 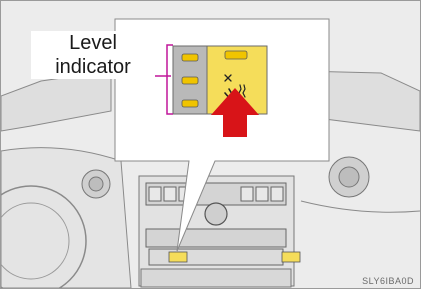 What do you see at coordinates (93, 55) in the screenshot?
I see `level-indicator-label: Level indicator` at bounding box center [93, 55].